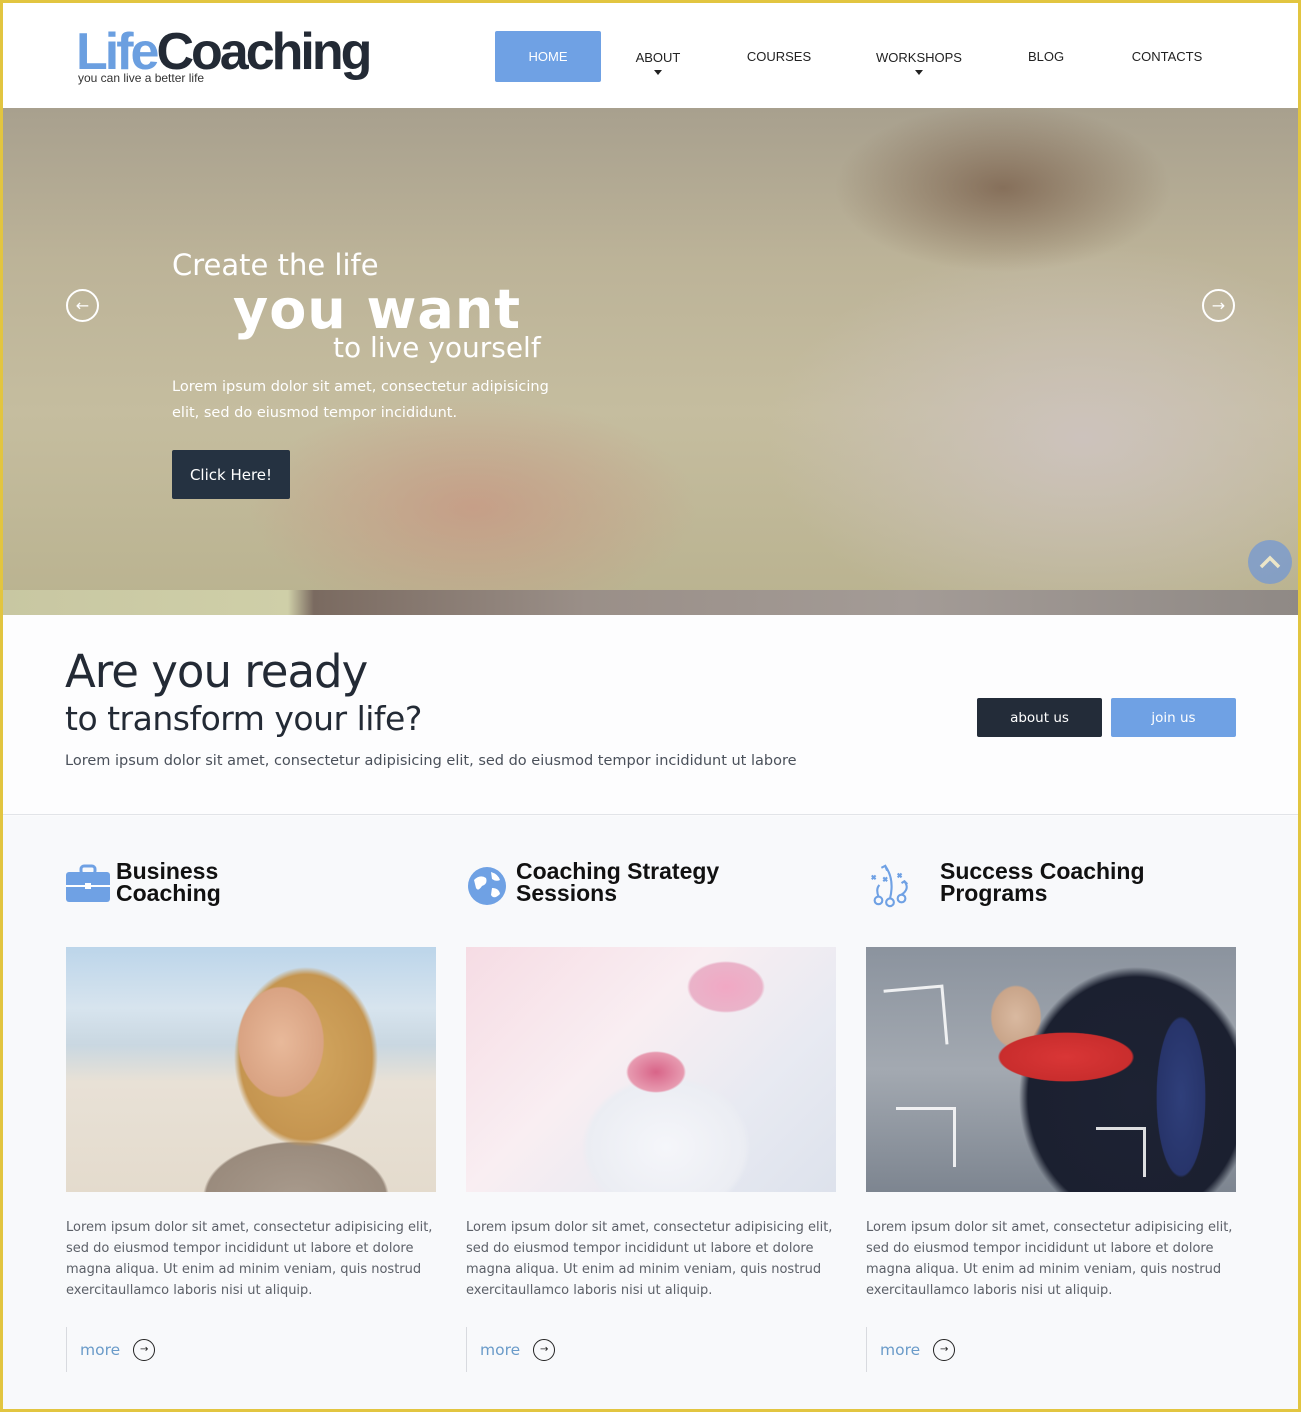 The image size is (1301, 1412). I want to click on intro-subheading: to transform your life?, so click(243, 718).